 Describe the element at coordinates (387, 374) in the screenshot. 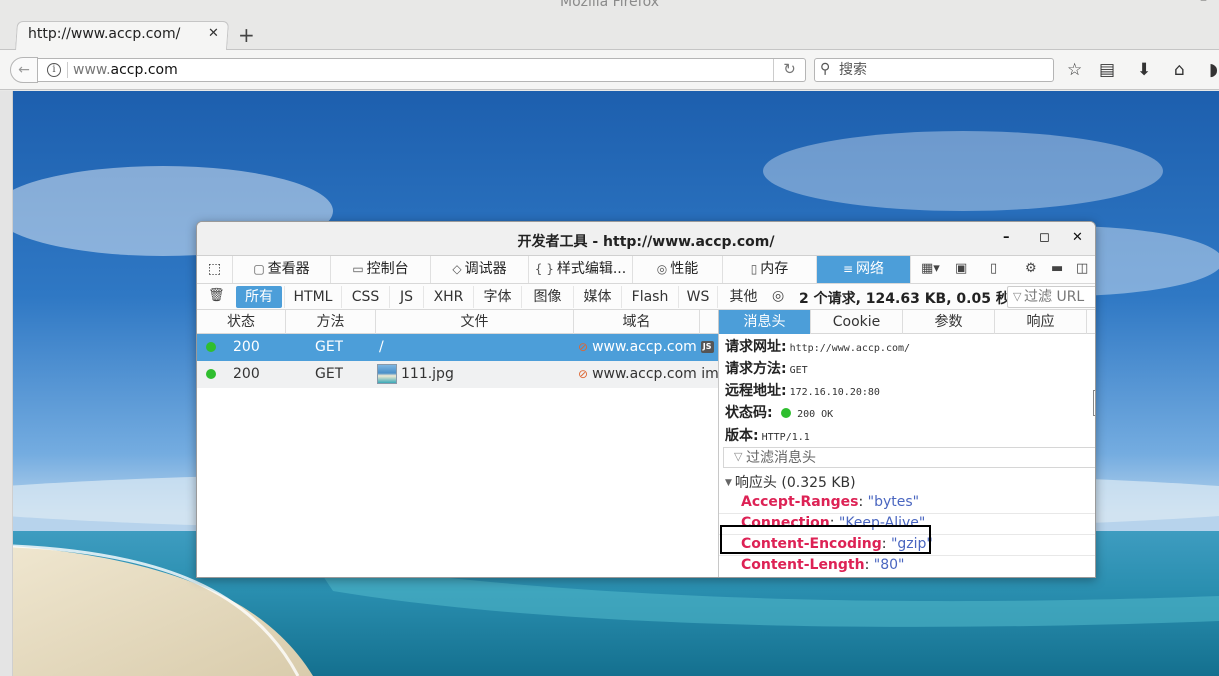

I see `image-thumbnail-icon` at that location.